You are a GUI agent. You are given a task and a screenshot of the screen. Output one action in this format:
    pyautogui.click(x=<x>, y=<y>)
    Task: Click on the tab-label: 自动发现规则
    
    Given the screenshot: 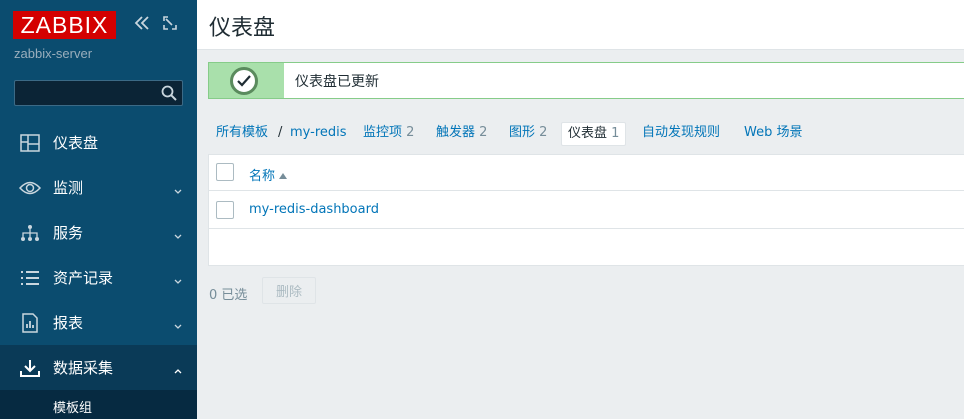 What is the action you would take?
    pyautogui.click(x=681, y=132)
    